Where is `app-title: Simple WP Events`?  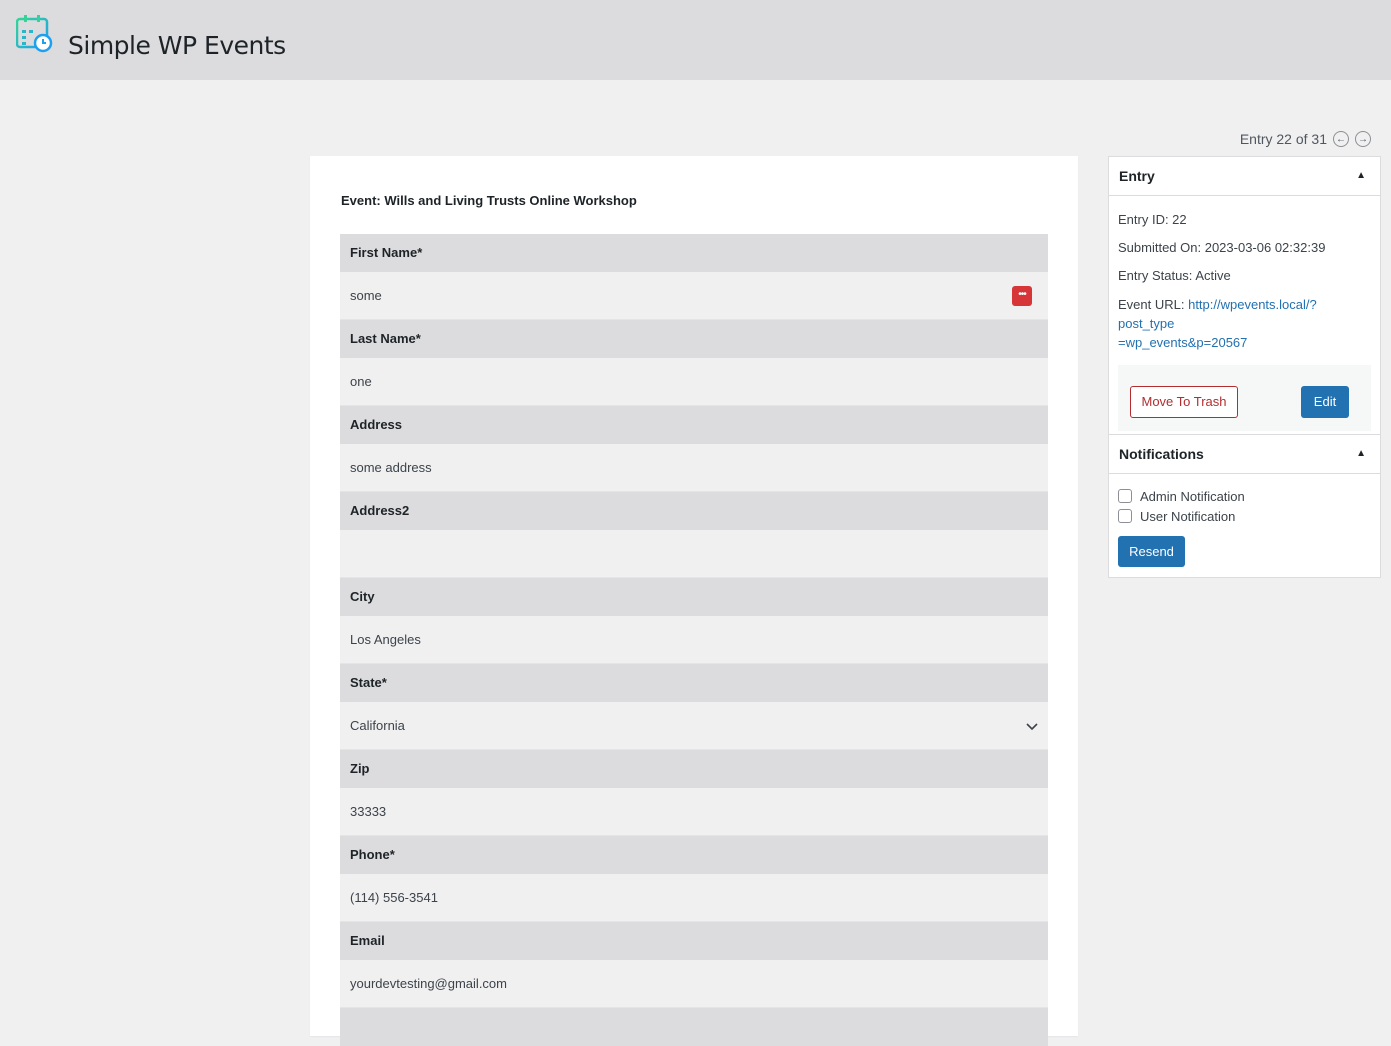
app-title: Simple WP Events is located at coordinates (177, 45).